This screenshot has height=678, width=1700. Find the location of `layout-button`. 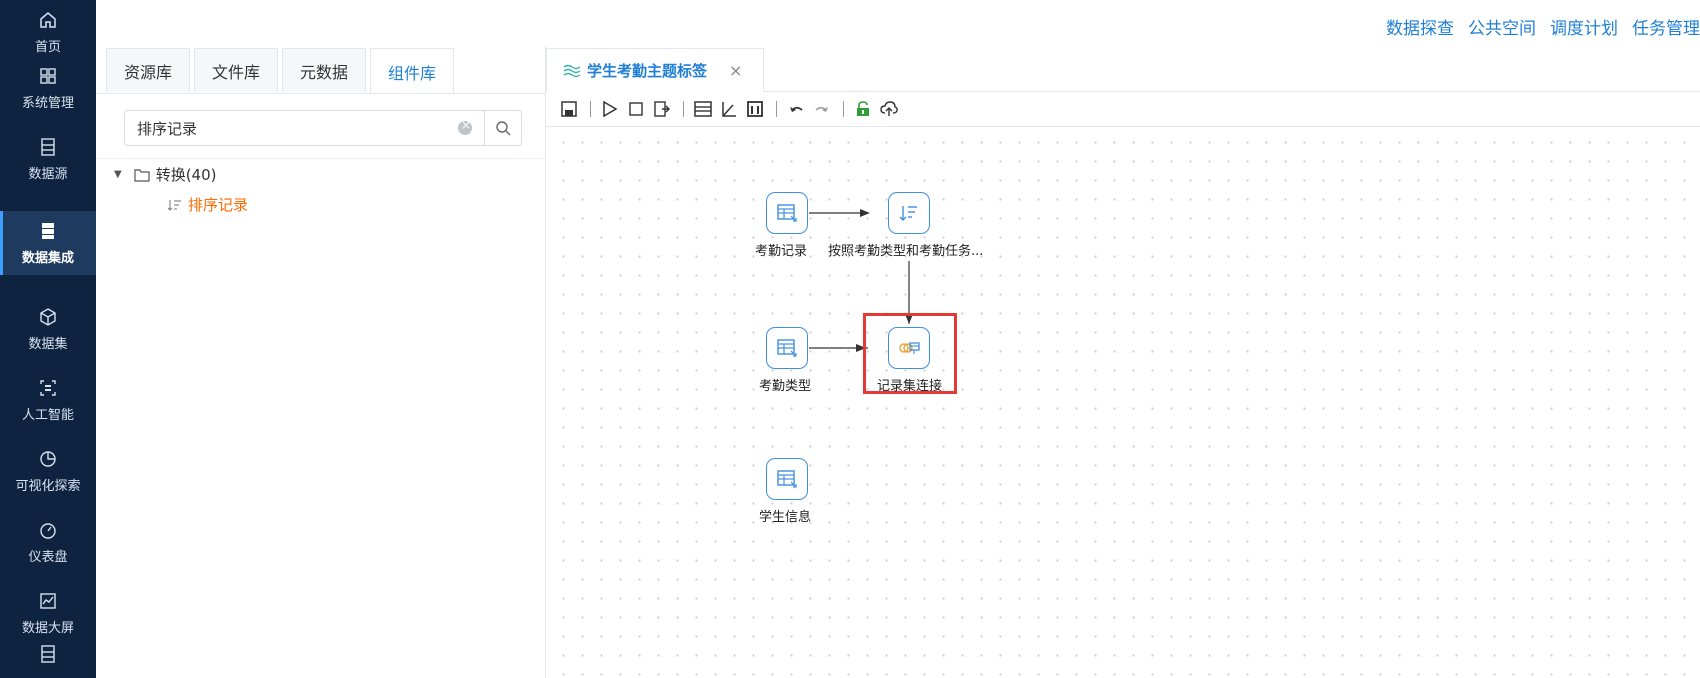

layout-button is located at coordinates (755, 109).